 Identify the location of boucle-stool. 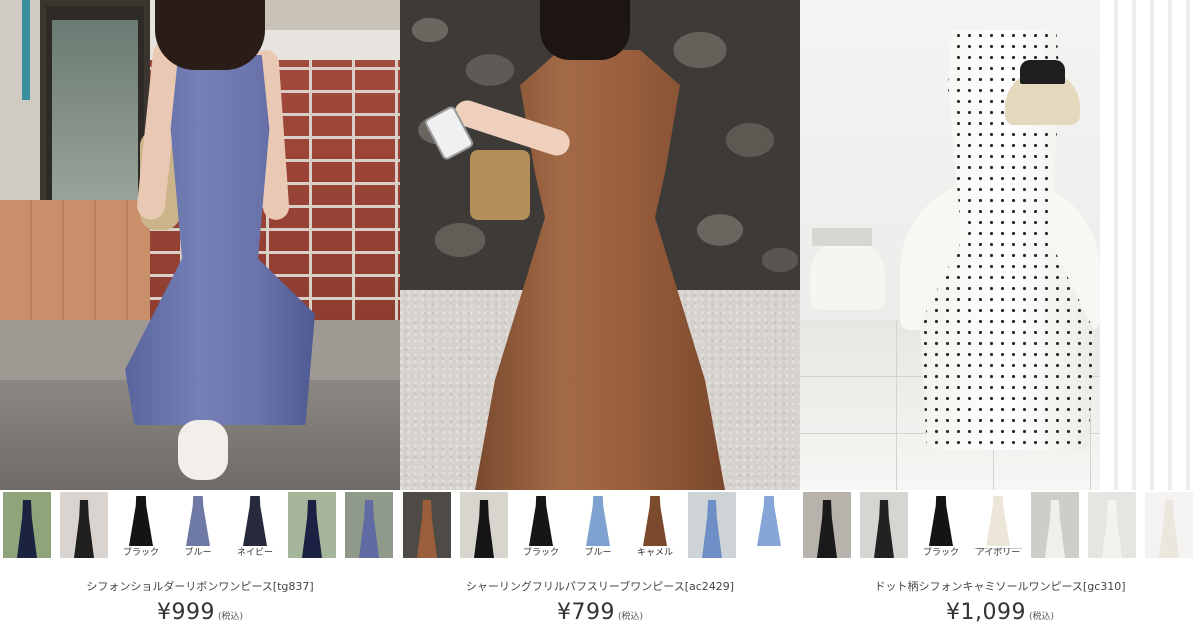
(847, 275).